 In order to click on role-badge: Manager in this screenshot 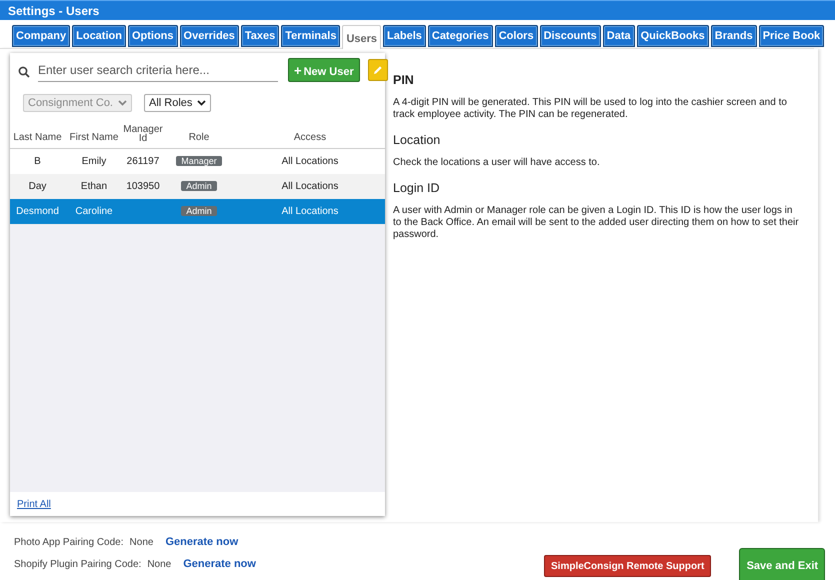, I will do `click(199, 161)`.